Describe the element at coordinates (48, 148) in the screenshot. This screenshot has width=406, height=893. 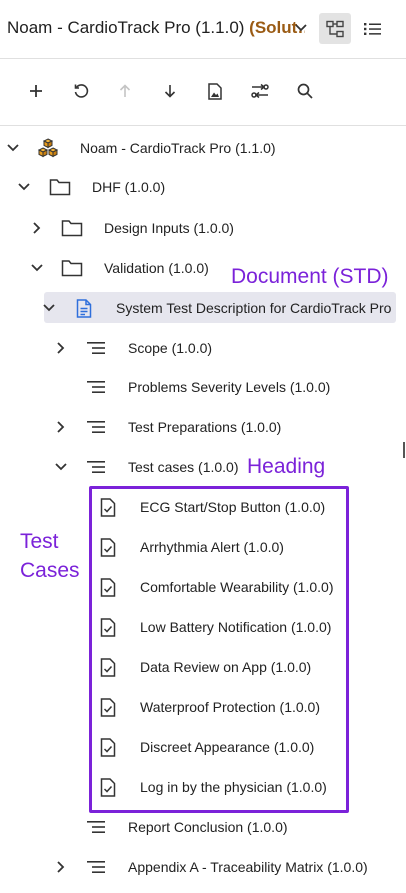
I see `product-cubes-icon` at that location.